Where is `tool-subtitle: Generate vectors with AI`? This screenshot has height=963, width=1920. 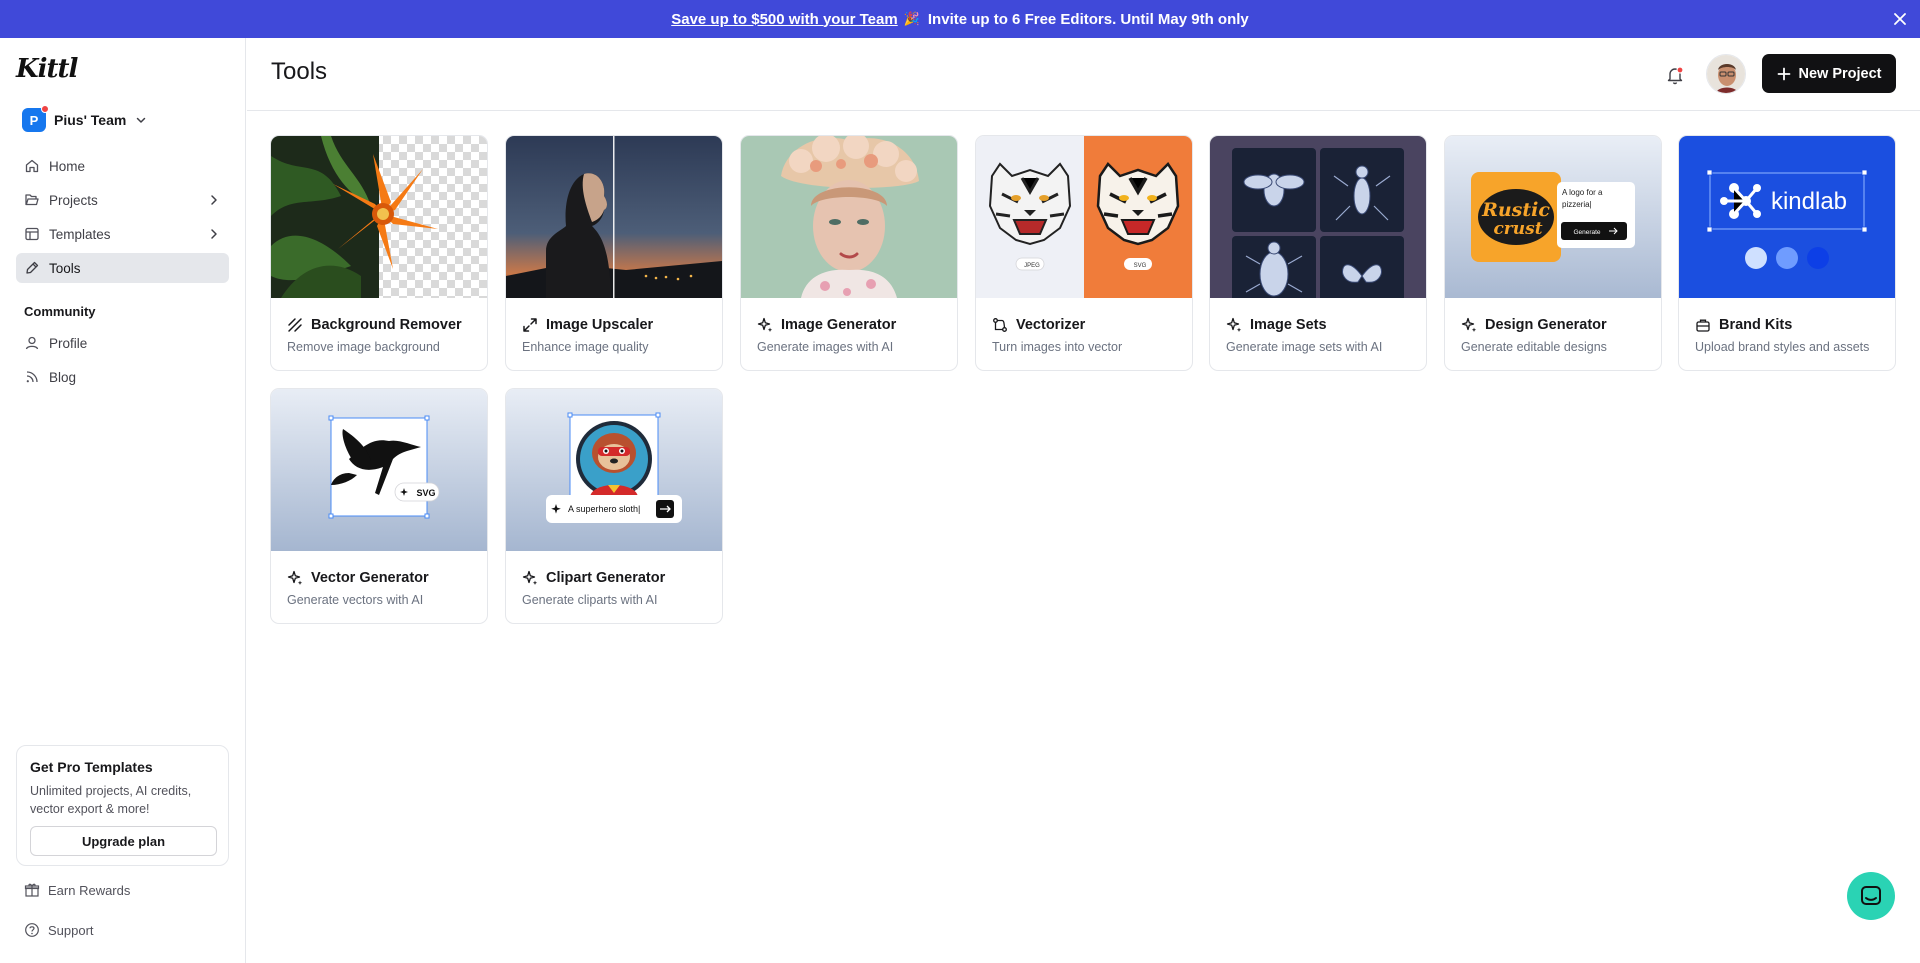 tool-subtitle: Generate vectors with AI is located at coordinates (355, 600).